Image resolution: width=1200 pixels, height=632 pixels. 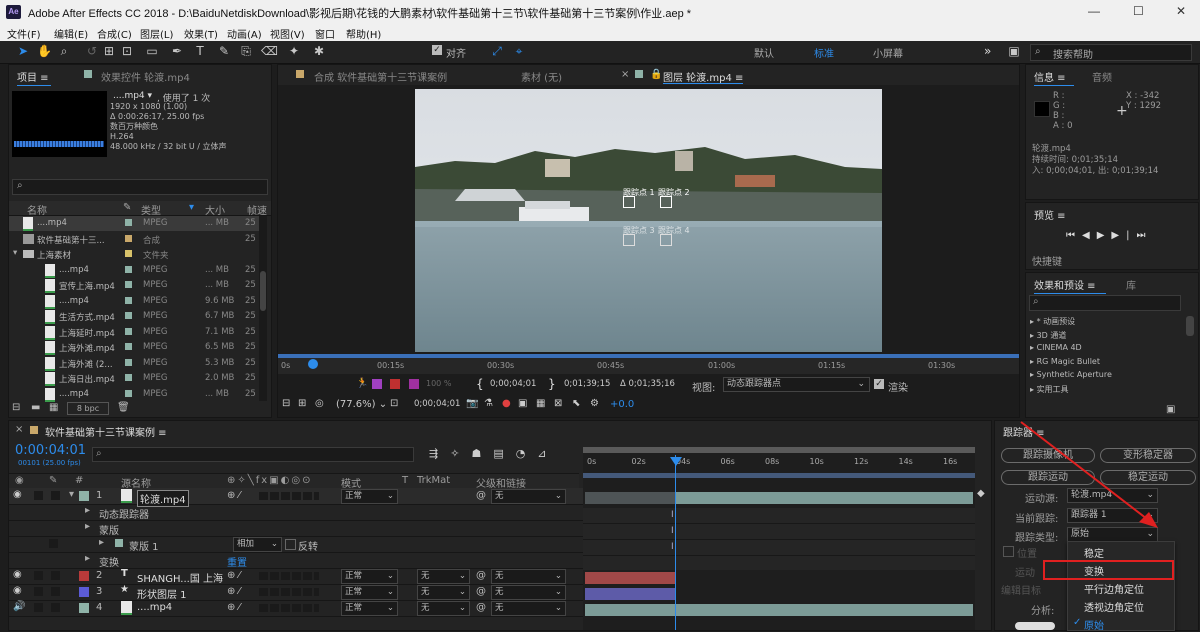 What do you see at coordinates (1114, 588) in the screenshot?
I see `menu-item-parallel-corner: 平行边角定位` at bounding box center [1114, 588].